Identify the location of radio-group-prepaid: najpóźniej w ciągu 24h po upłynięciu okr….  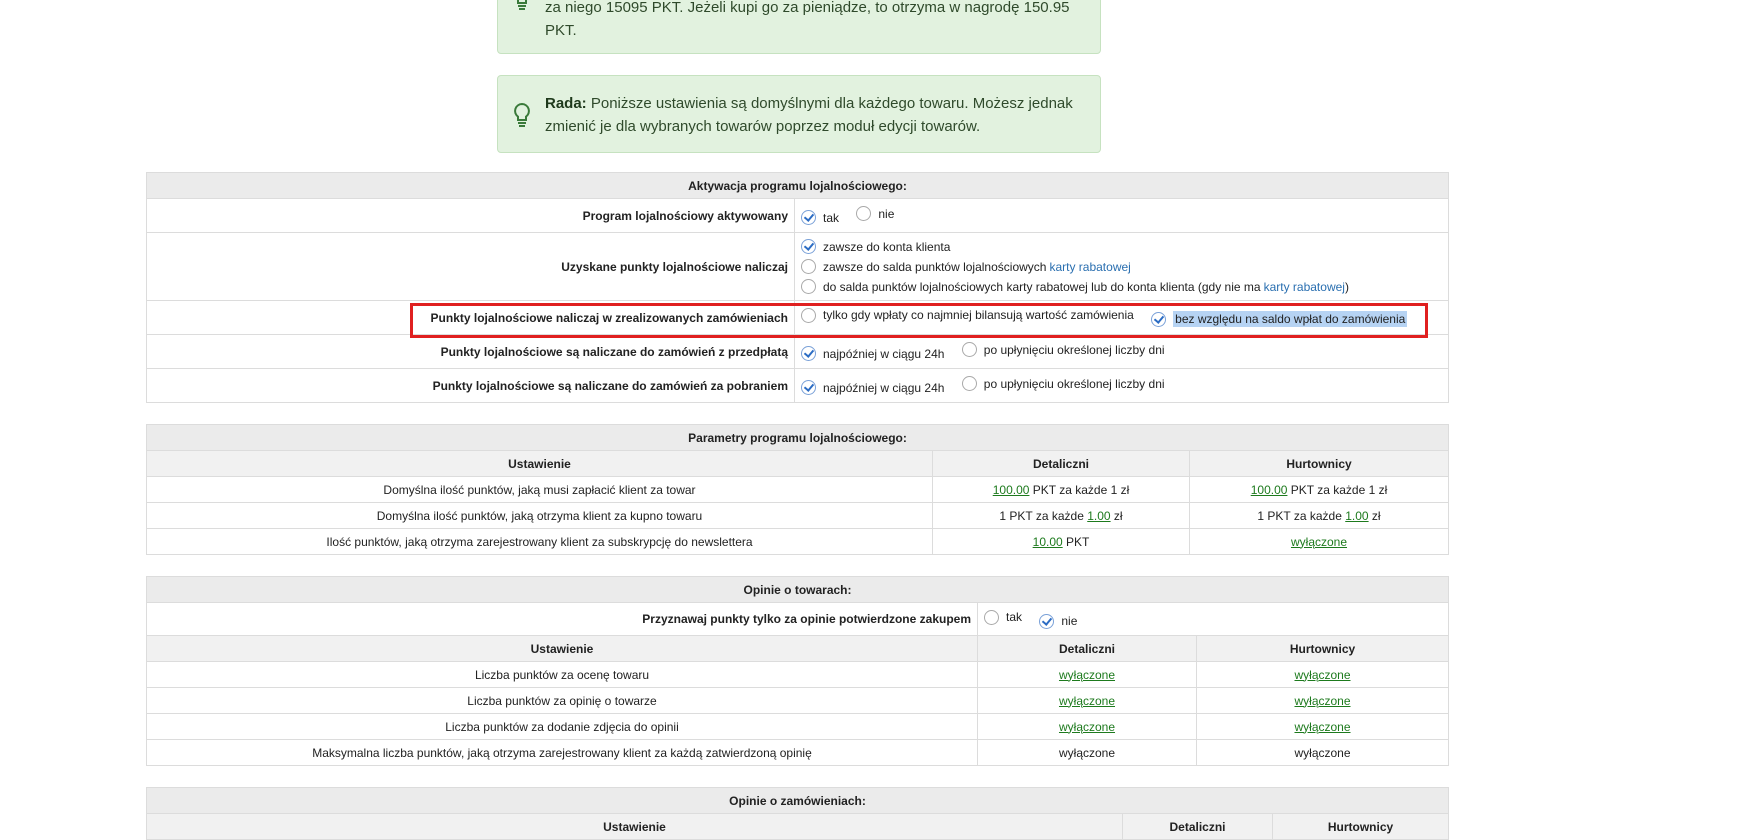
(1121, 351).